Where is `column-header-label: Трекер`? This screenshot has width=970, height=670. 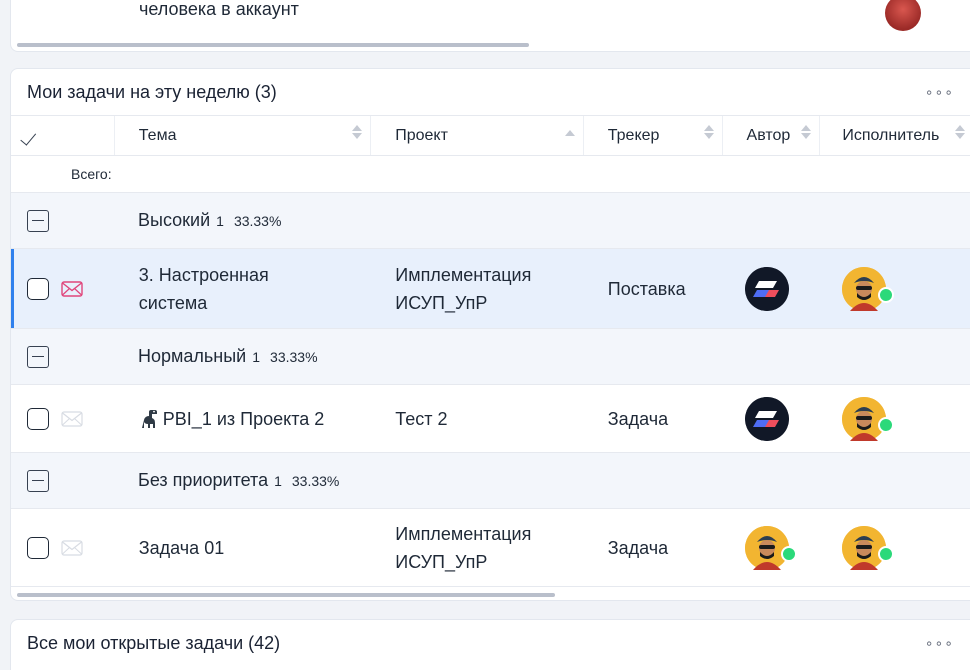 column-header-label: Трекер is located at coordinates (633, 135).